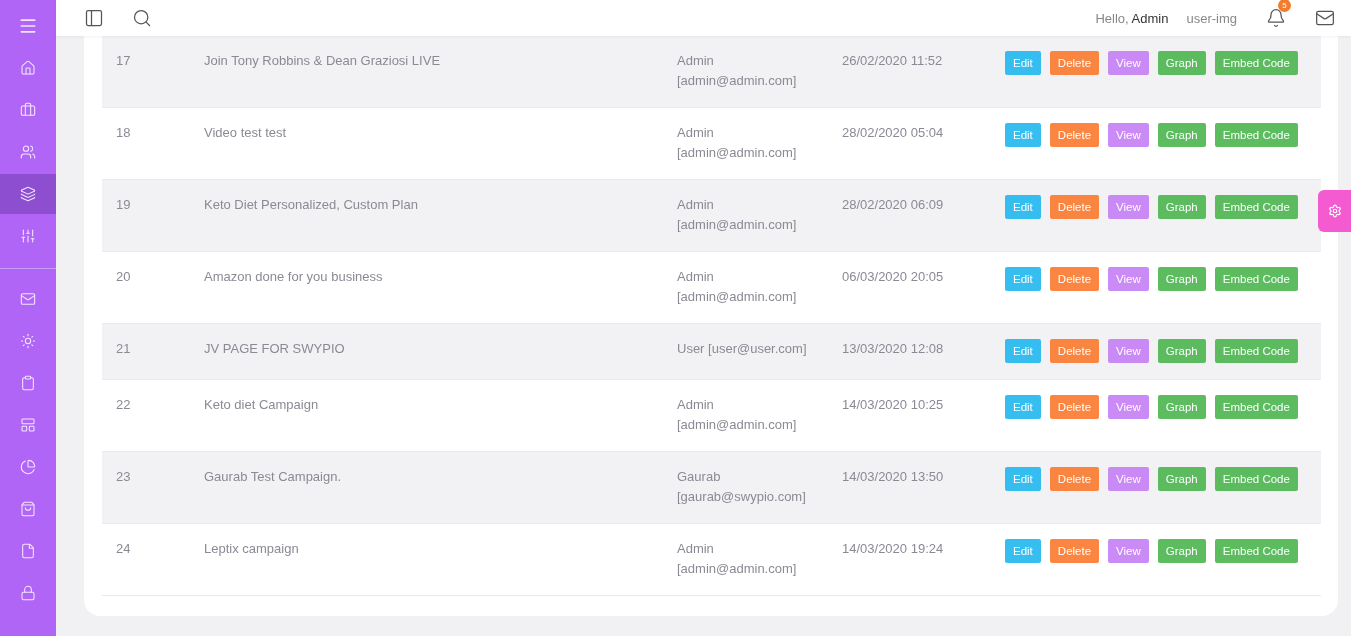 The image size is (1351, 636). Describe the element at coordinates (28, 425) in the screenshot. I see `layout-icon` at that location.